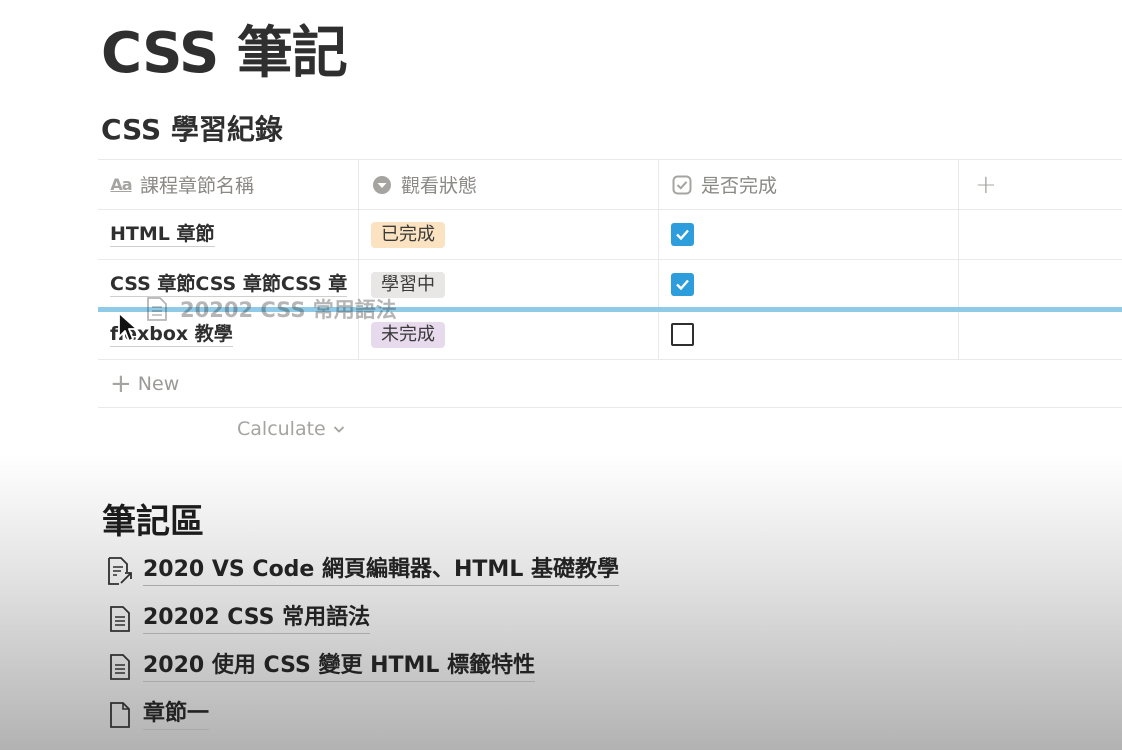 The width and height of the screenshot is (1122, 750). I want to click on table-header-row: Aa 課程章節名稱 觀看狀態 是否完成 +, so click(610, 184).